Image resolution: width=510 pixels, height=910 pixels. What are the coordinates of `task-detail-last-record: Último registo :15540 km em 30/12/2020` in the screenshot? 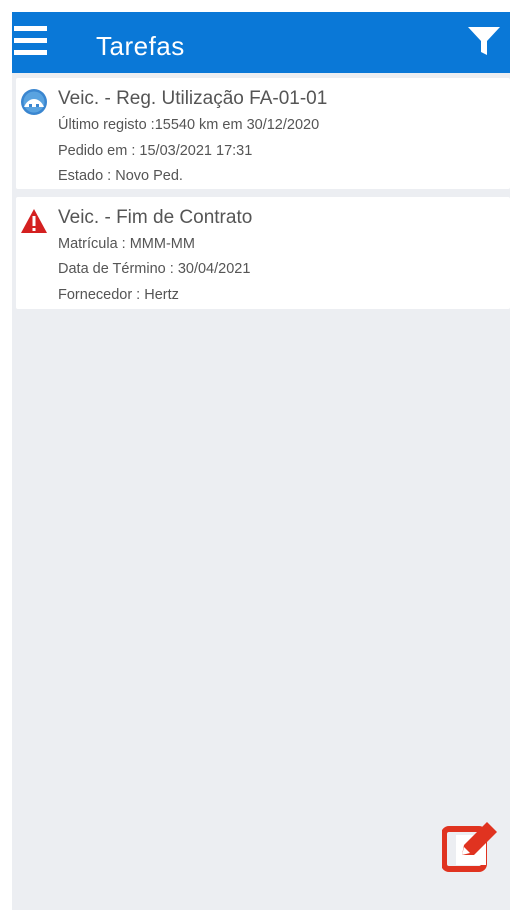 It's located at (189, 125).